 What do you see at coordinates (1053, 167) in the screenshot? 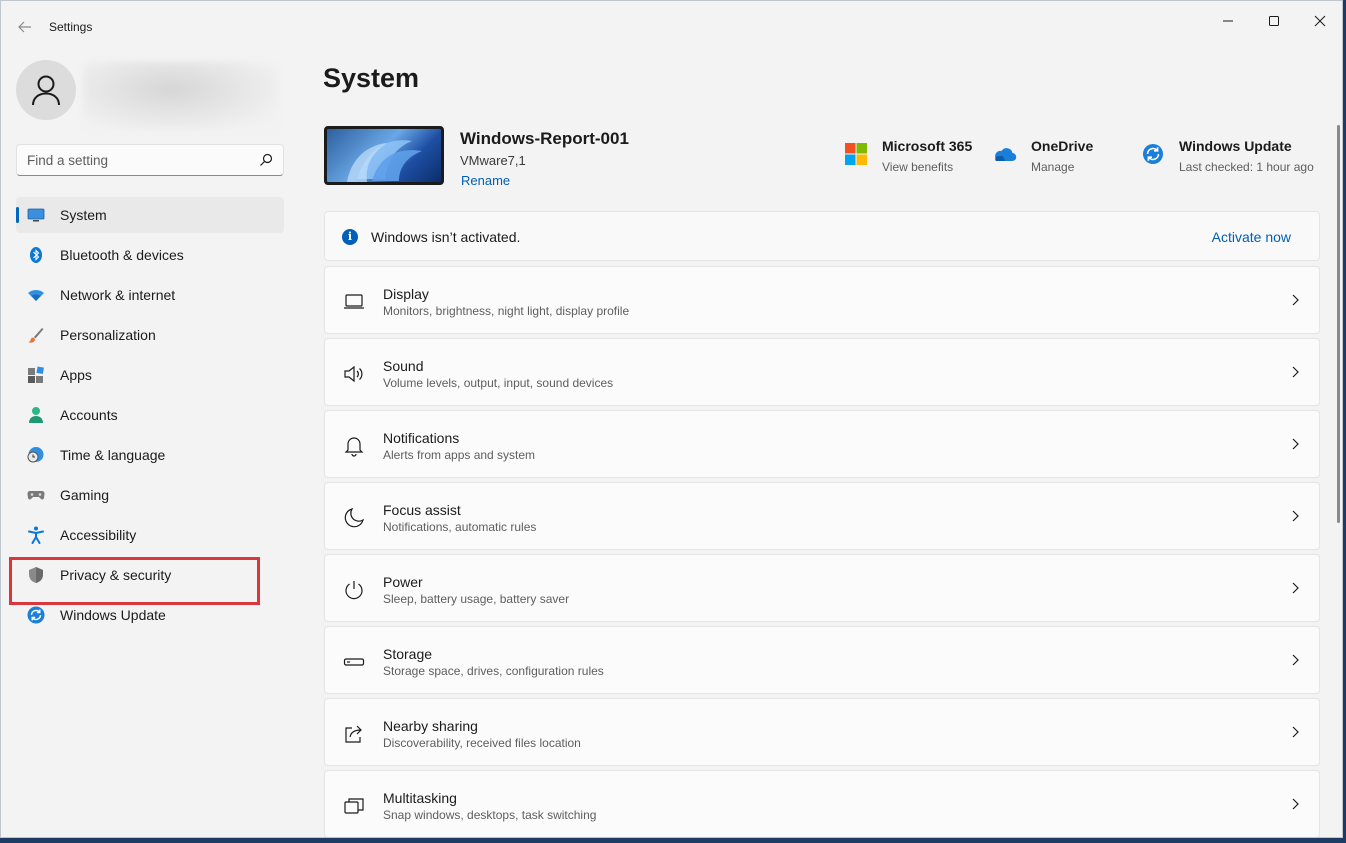
I see `quick-link-subtitle: Manage` at bounding box center [1053, 167].